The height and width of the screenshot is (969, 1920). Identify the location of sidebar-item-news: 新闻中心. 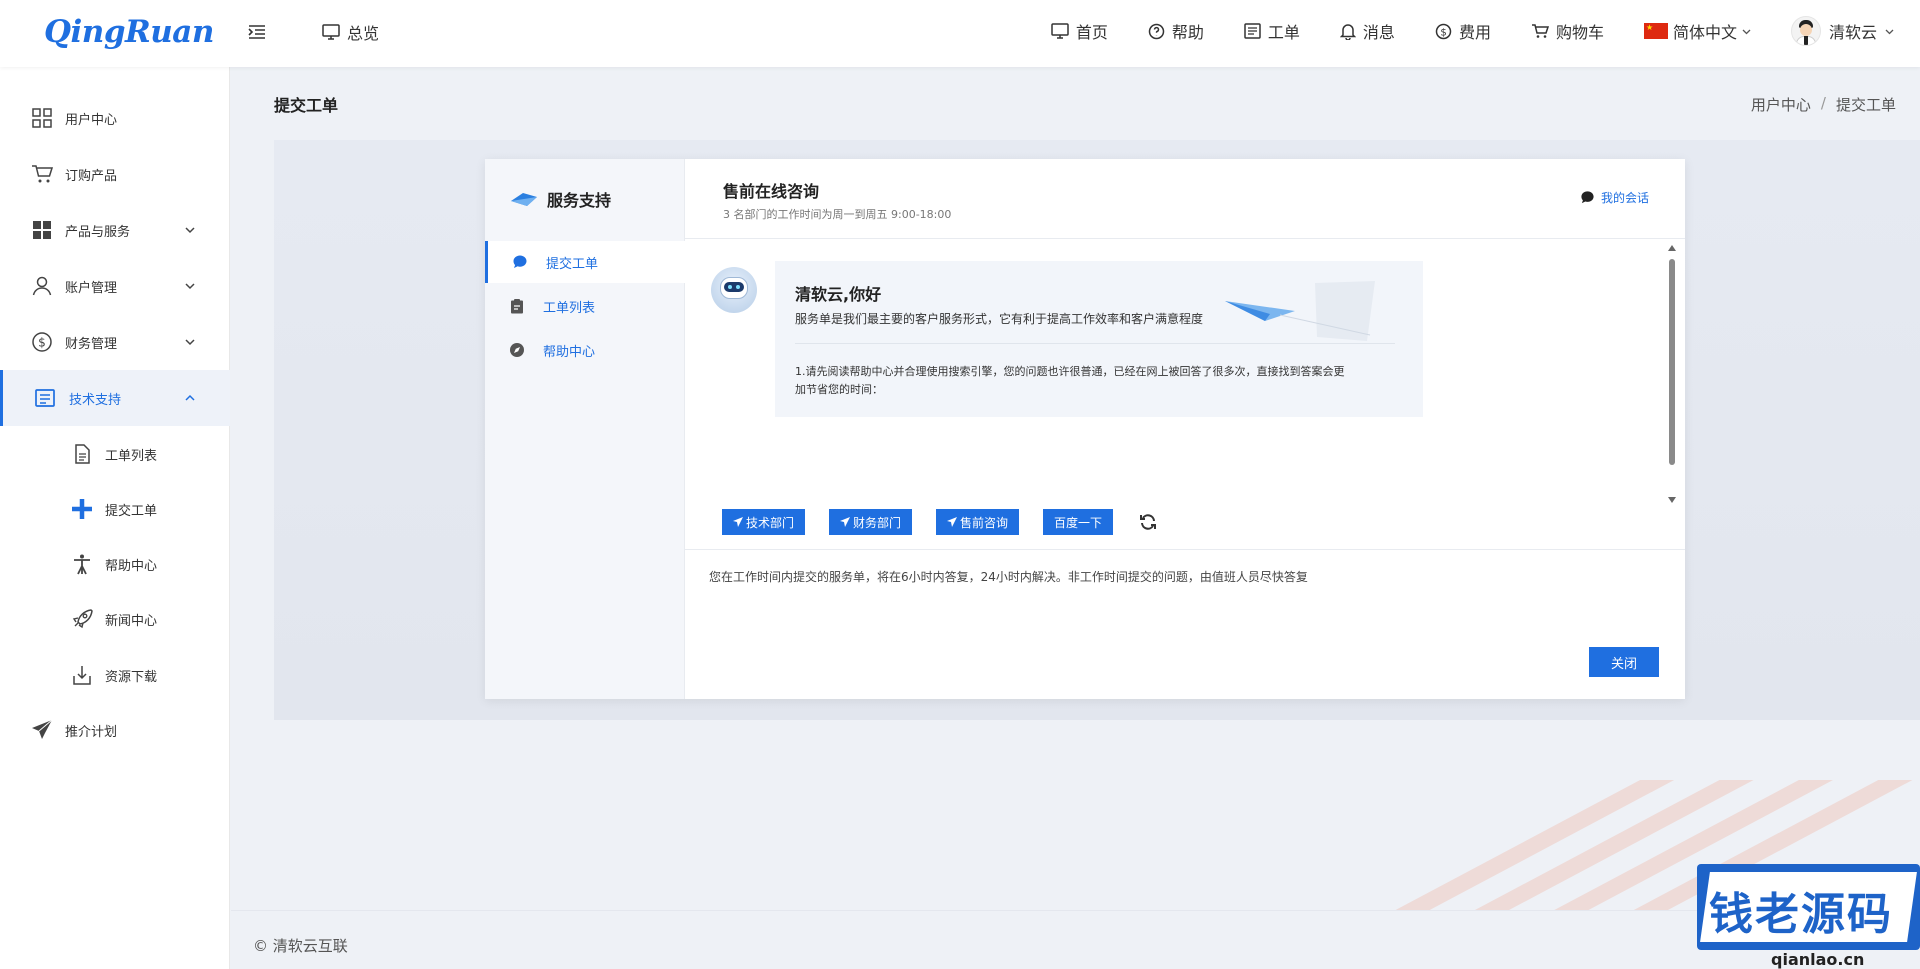
(115, 619).